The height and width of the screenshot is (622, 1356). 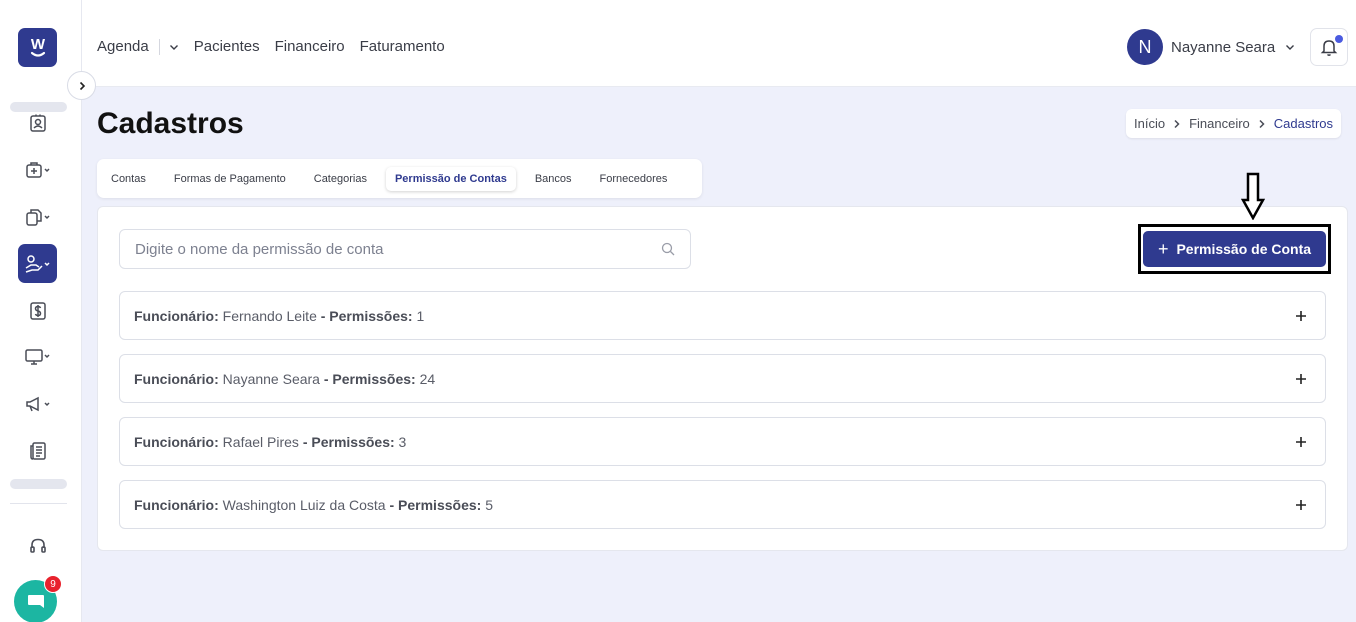 I want to click on app-logo: W, so click(x=37, y=47).